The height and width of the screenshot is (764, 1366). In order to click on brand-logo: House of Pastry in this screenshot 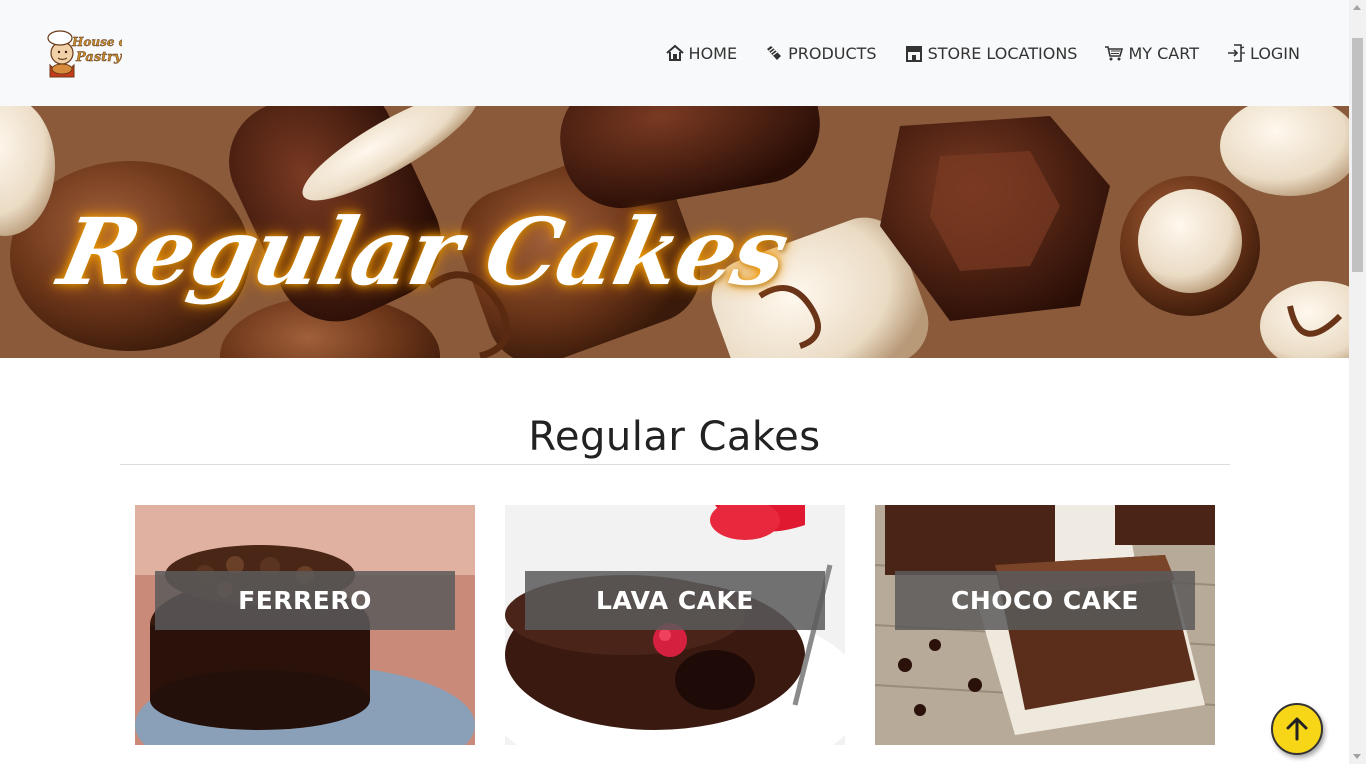, I will do `click(87, 54)`.